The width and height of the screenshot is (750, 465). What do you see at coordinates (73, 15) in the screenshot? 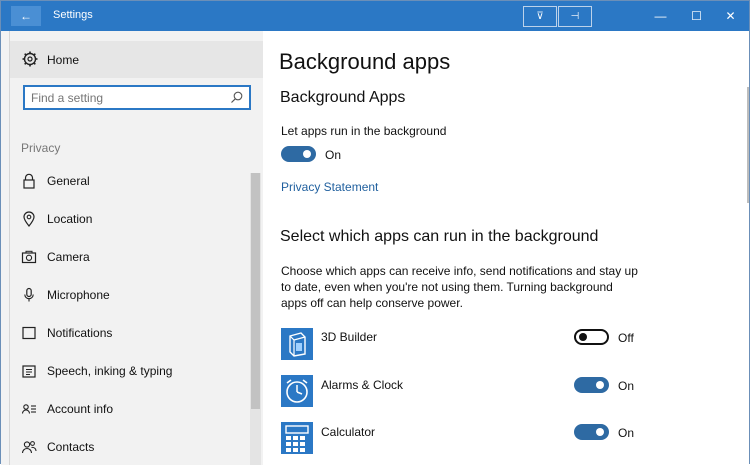
I see `window-title: Settings` at bounding box center [73, 15].